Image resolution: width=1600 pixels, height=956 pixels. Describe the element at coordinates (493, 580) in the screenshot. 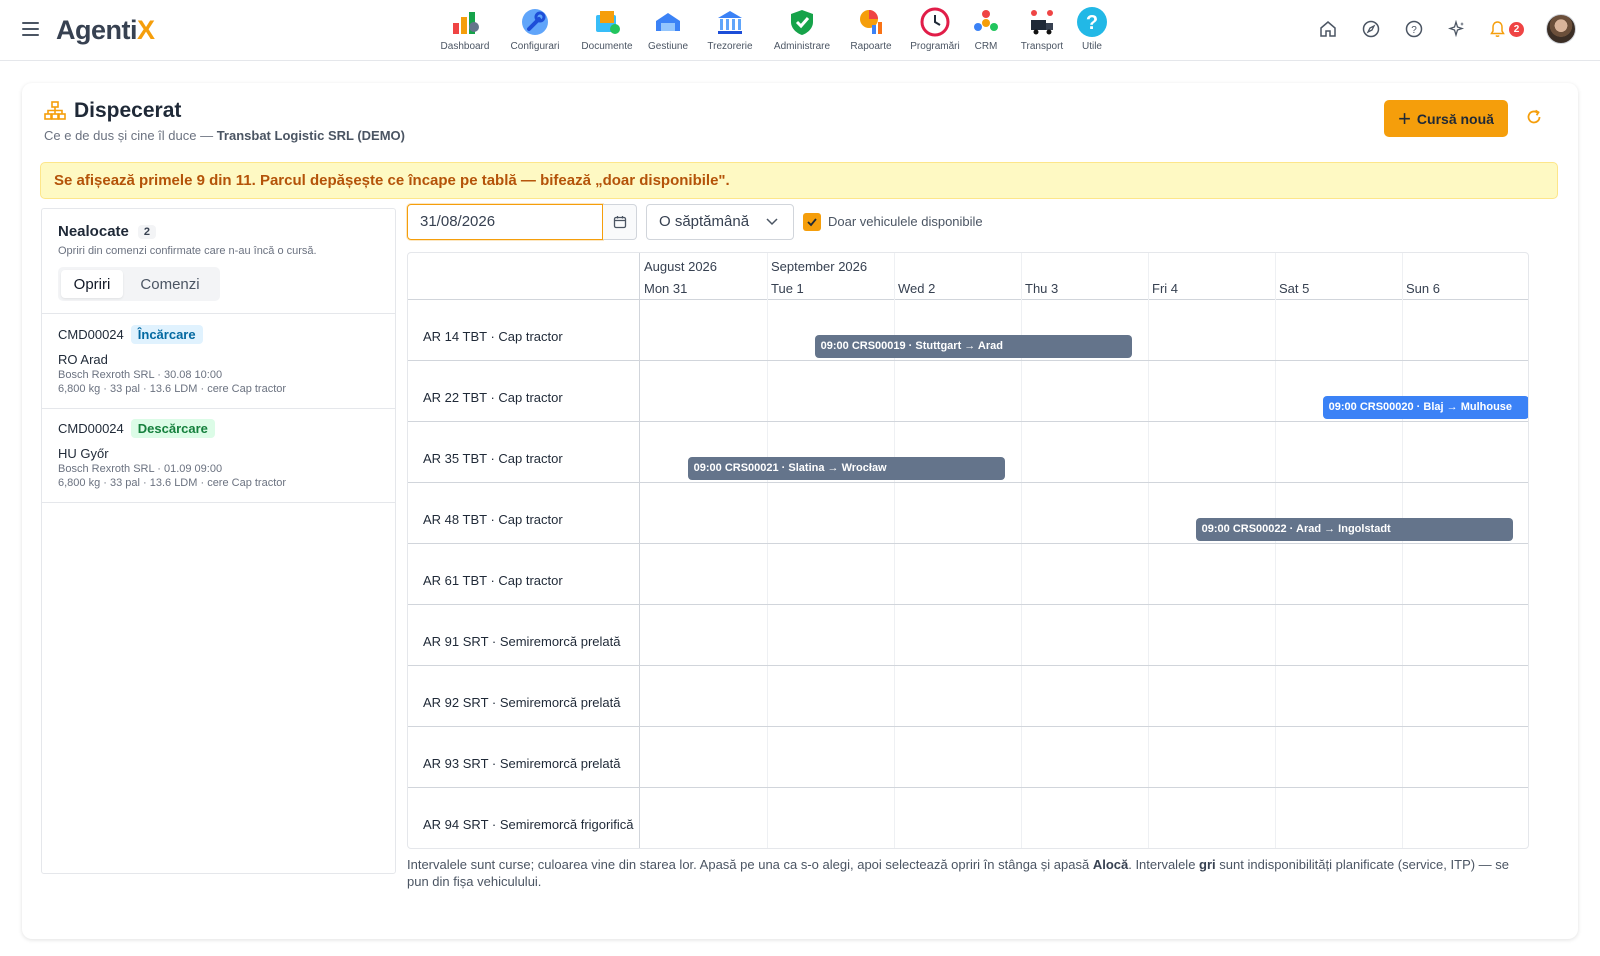

I see `vehicle-label: AR 61 TBT · Cap tractor` at that location.